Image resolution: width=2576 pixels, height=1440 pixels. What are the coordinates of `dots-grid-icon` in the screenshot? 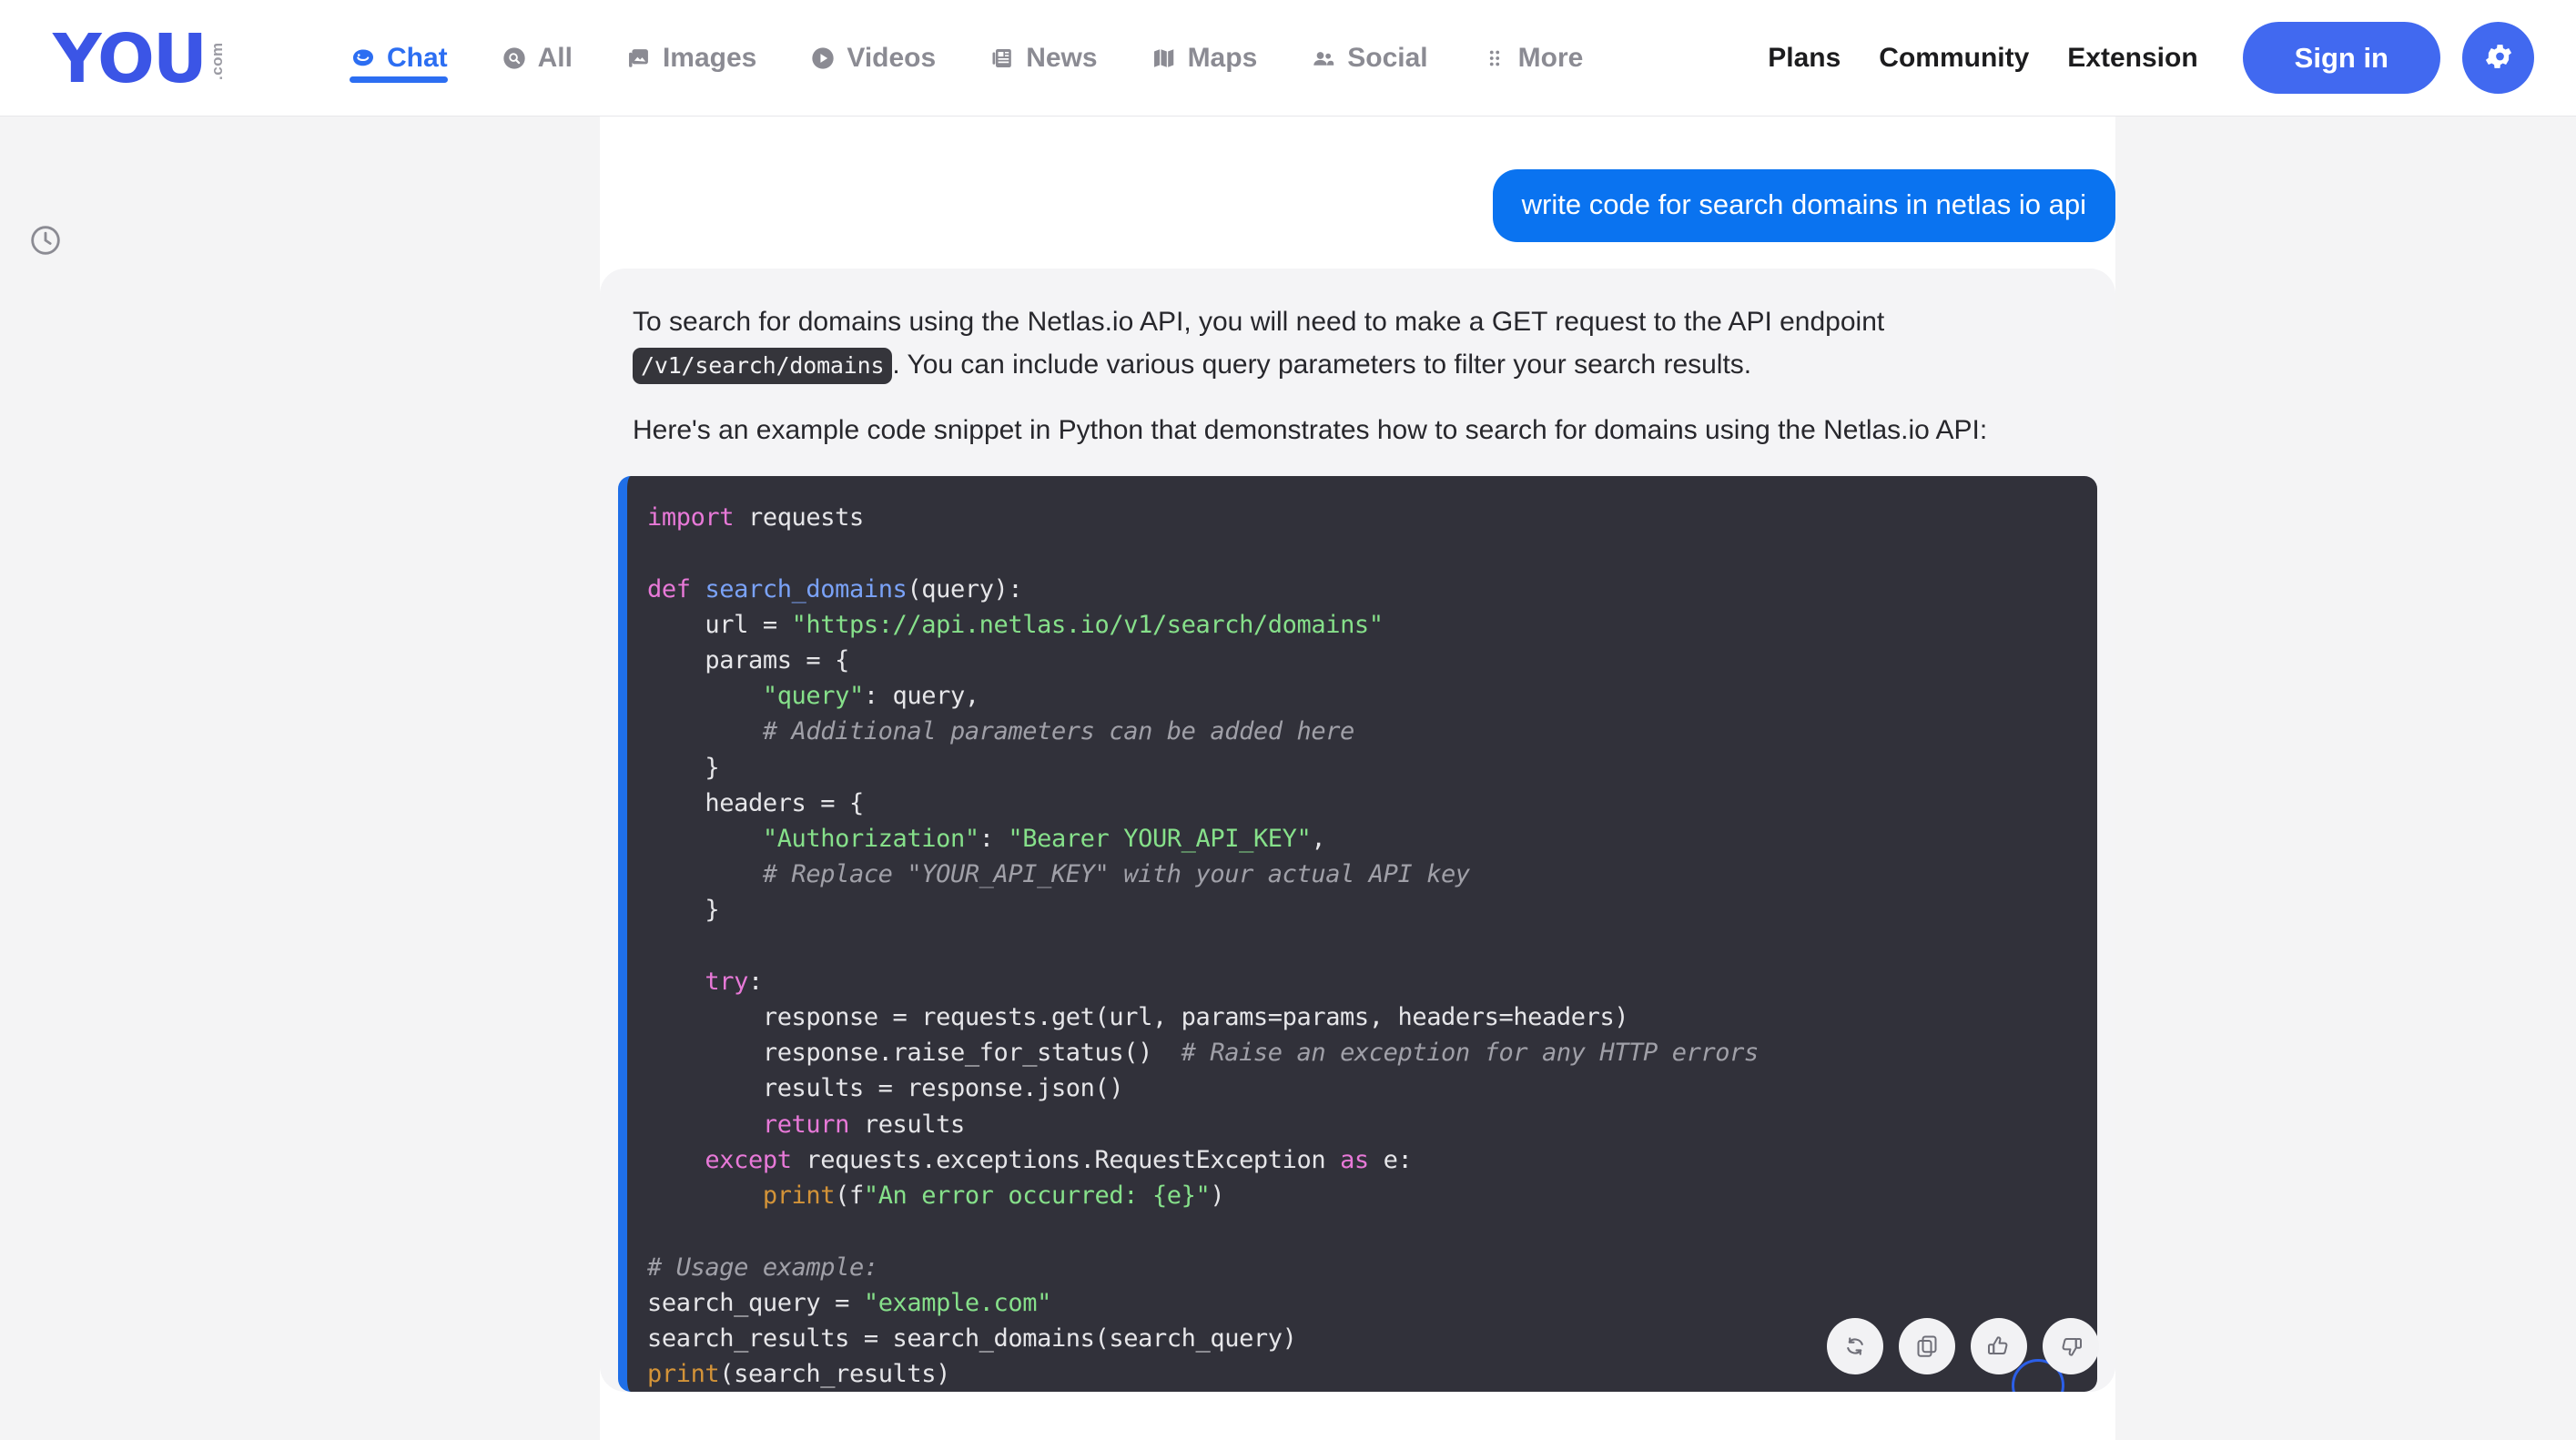 It's located at (1494, 59).